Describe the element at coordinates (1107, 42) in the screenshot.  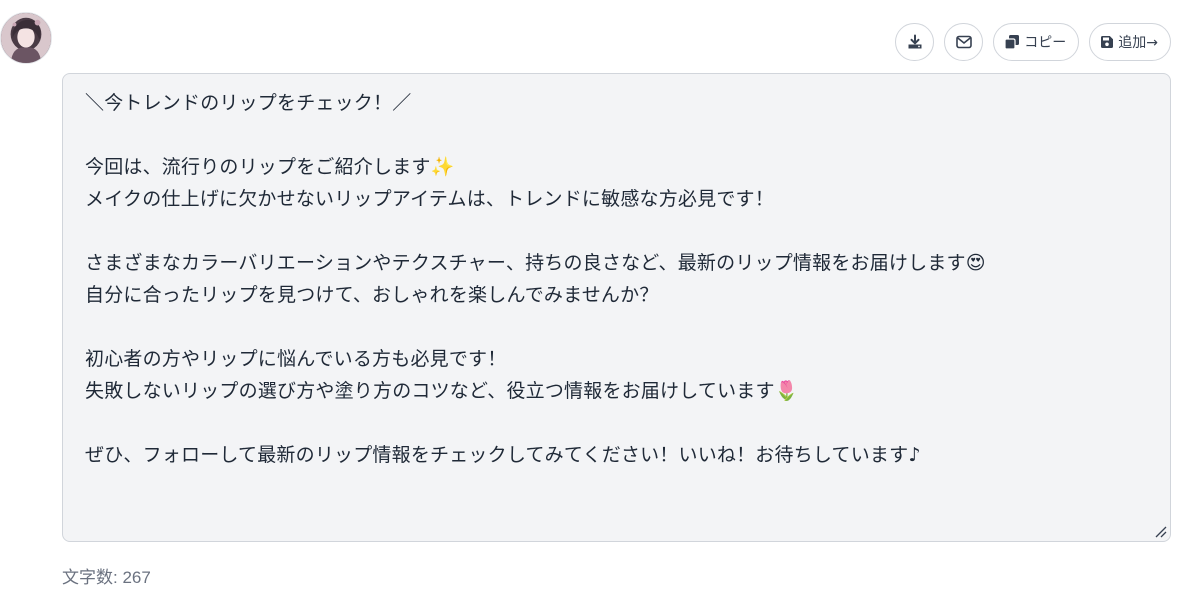
I see `save-icon` at that location.